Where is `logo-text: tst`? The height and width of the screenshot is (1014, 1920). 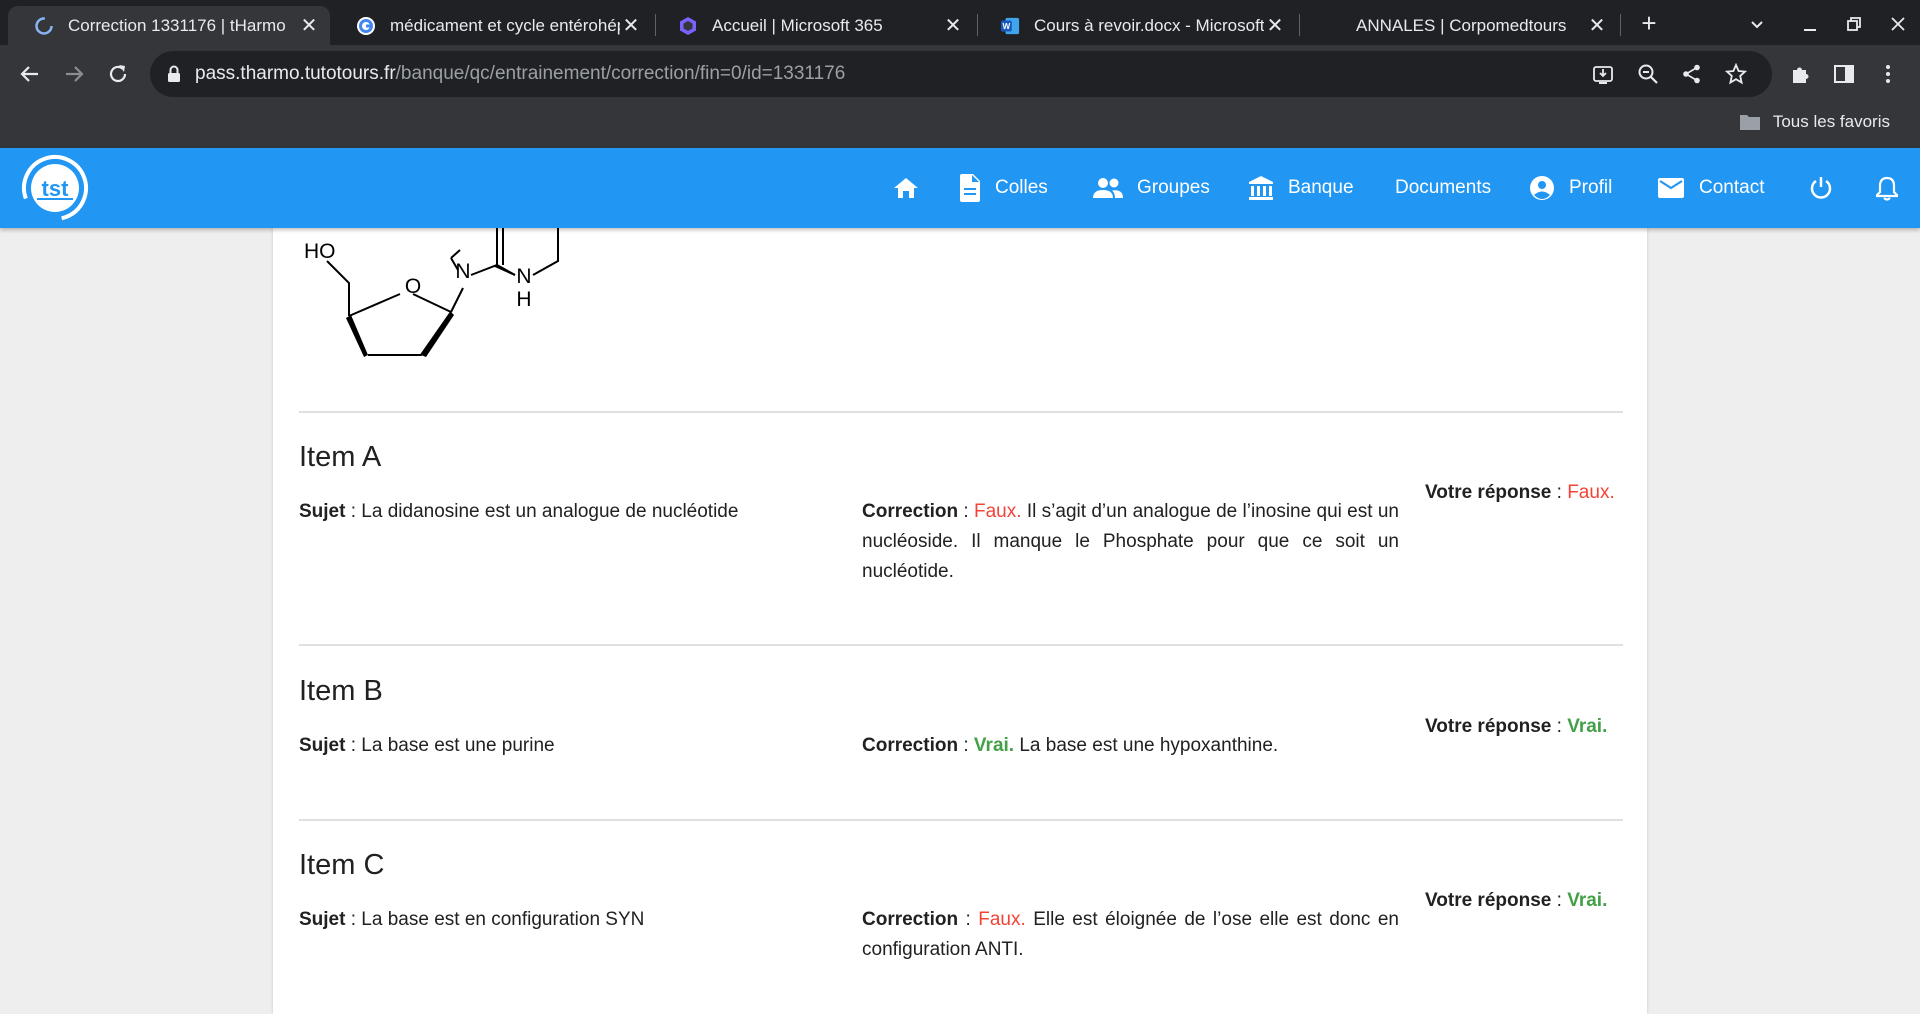 logo-text: tst is located at coordinates (56, 188).